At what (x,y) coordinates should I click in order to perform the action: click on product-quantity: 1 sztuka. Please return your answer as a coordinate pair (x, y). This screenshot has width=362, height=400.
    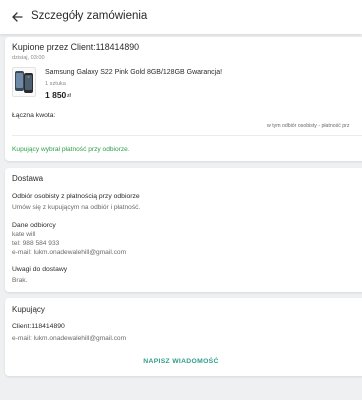
    Looking at the image, I should click on (55, 84).